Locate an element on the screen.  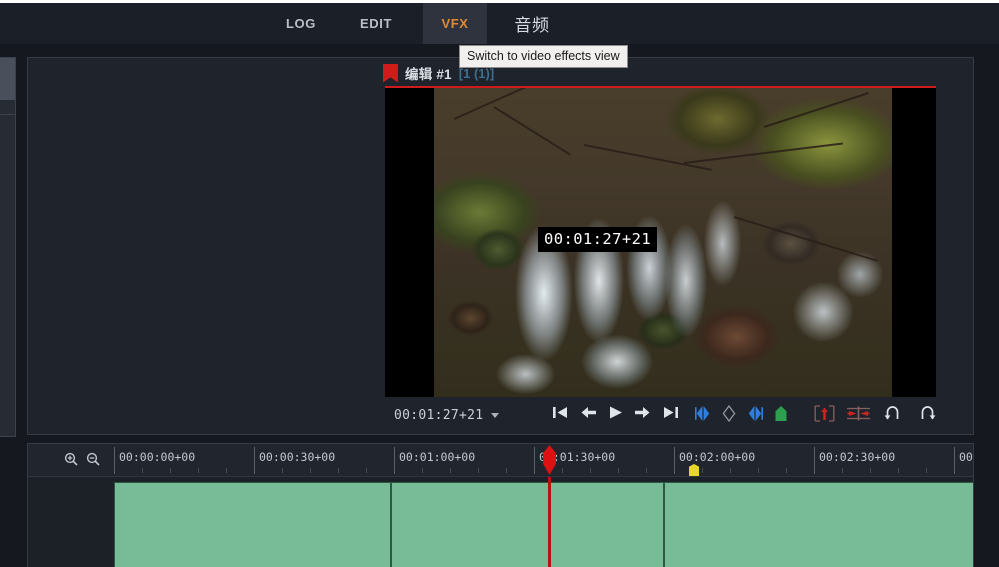
home-pentagon-button is located at coordinates (781, 413).